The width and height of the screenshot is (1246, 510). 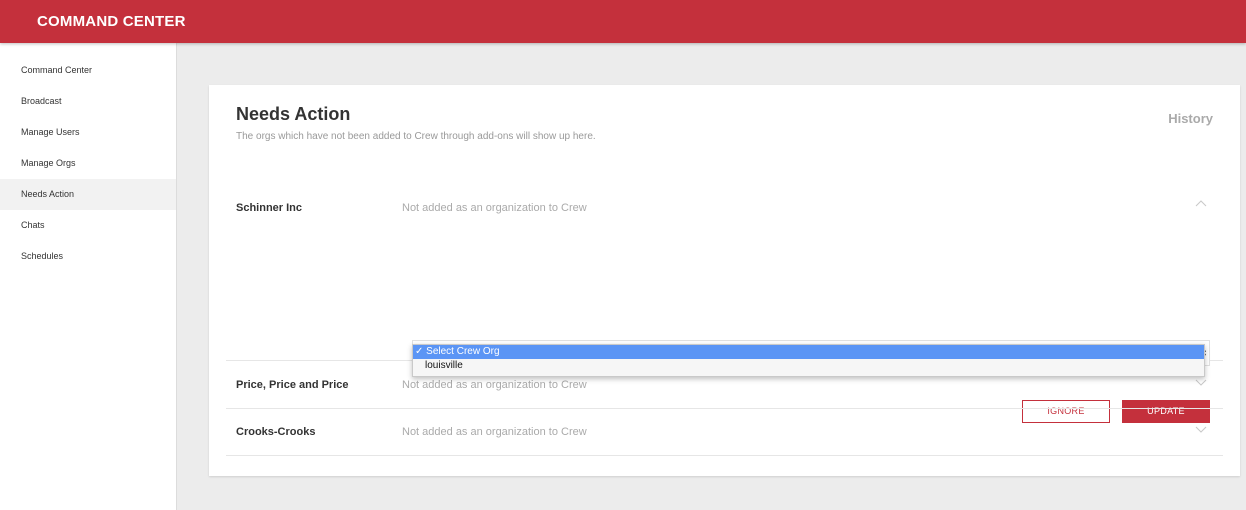 I want to click on top-bar: COMMAND CENTER, so click(x=623, y=21).